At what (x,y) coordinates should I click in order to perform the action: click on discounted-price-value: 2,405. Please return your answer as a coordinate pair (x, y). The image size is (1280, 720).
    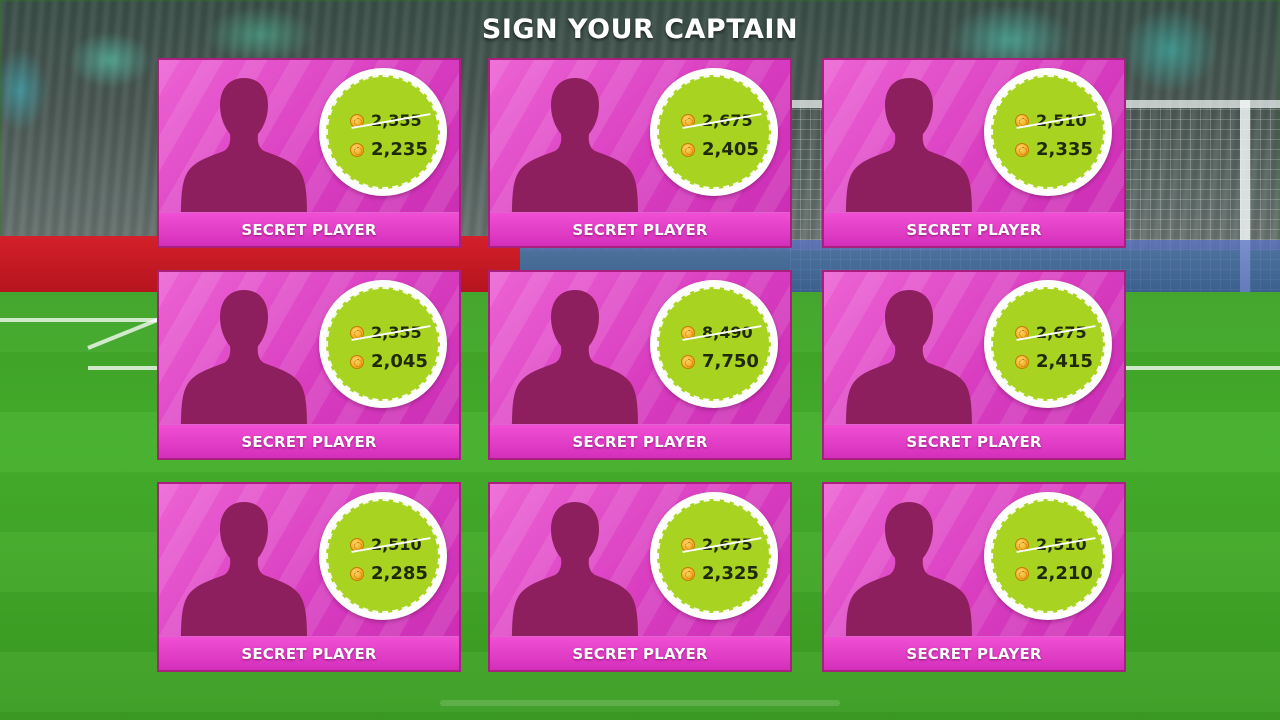
    Looking at the image, I should click on (730, 149).